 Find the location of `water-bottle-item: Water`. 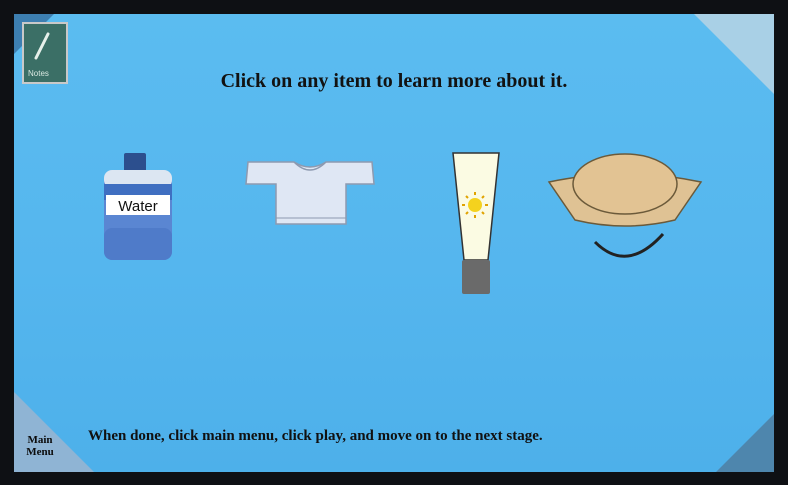

water-bottle-item: Water is located at coordinates (138, 207).